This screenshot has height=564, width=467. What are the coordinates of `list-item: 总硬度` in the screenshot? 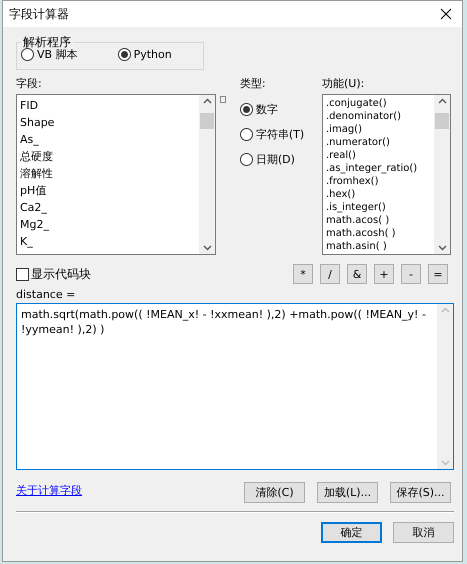 It's located at (108, 156).